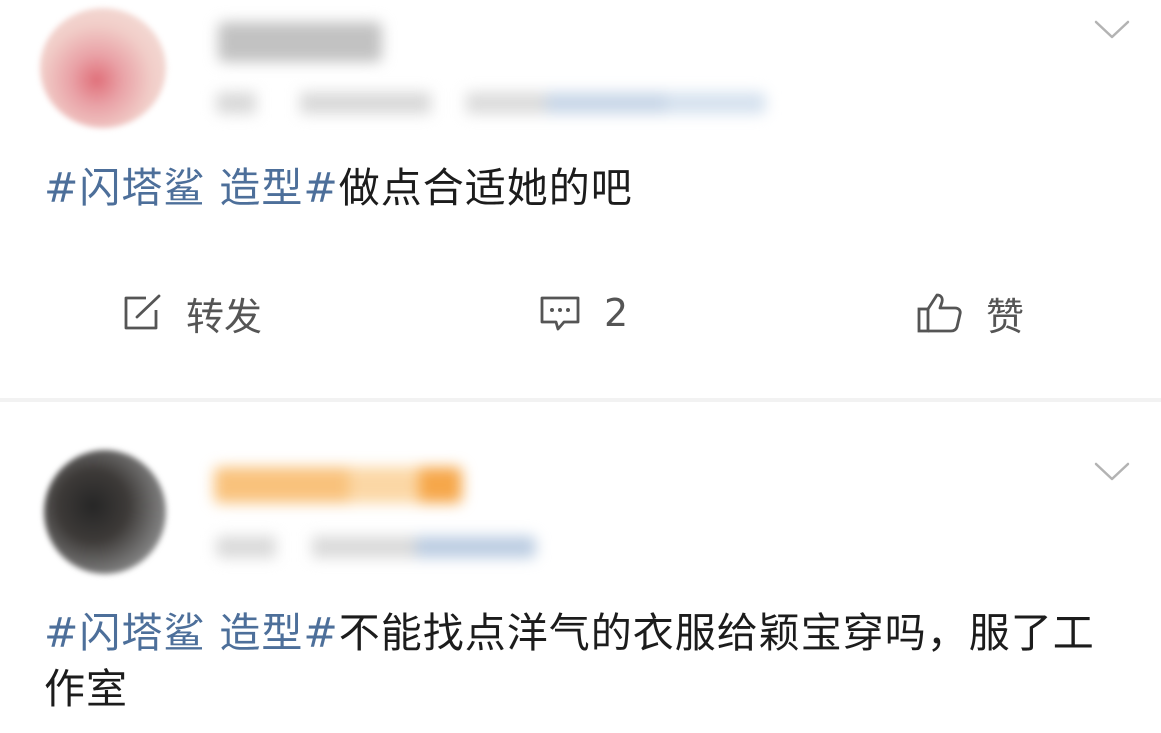 The height and width of the screenshot is (733, 1161). I want to click on comment-icon, so click(560, 313).